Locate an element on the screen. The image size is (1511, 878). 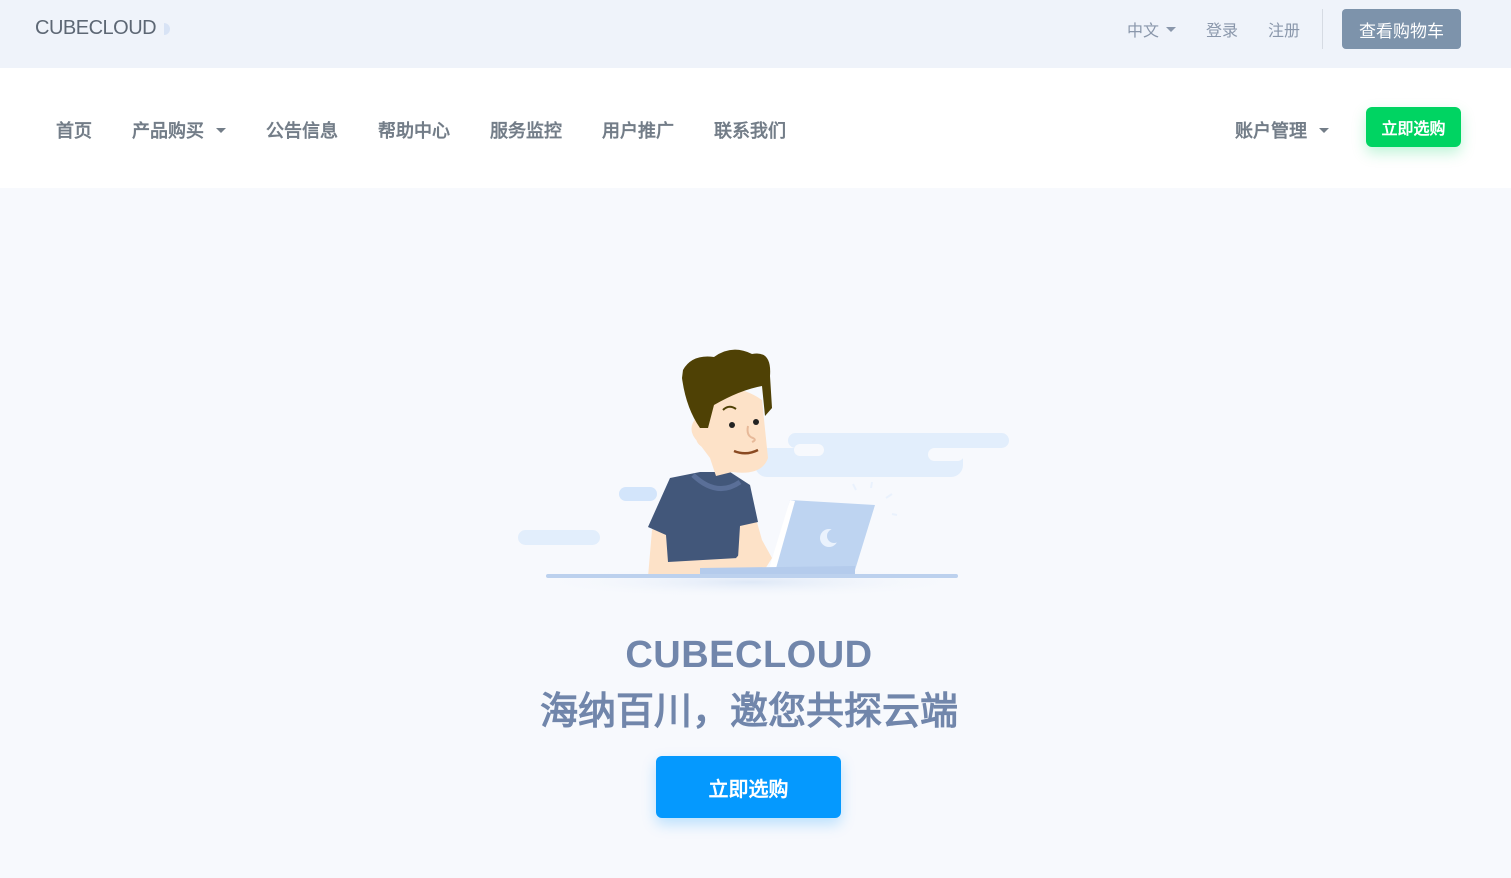
hero-title: CUBECLOUD is located at coordinates (749, 655).